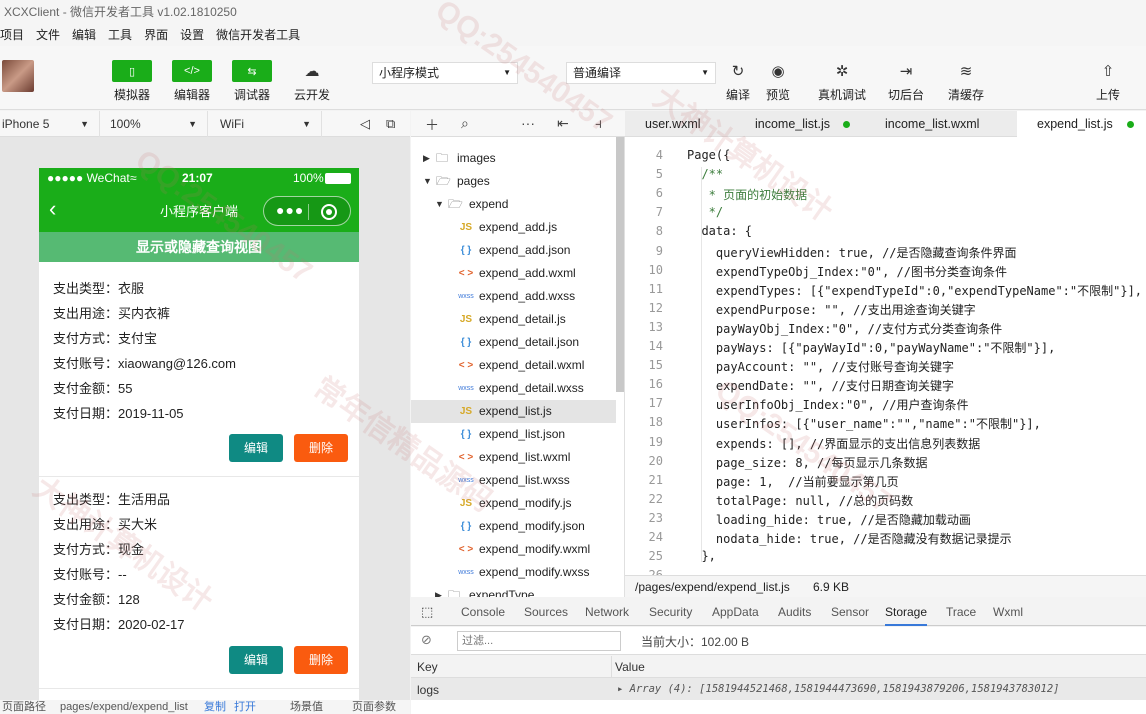  What do you see at coordinates (199, 247) in the screenshot?
I see `toggle-query-button: 显示或隐藏查询视图` at bounding box center [199, 247].